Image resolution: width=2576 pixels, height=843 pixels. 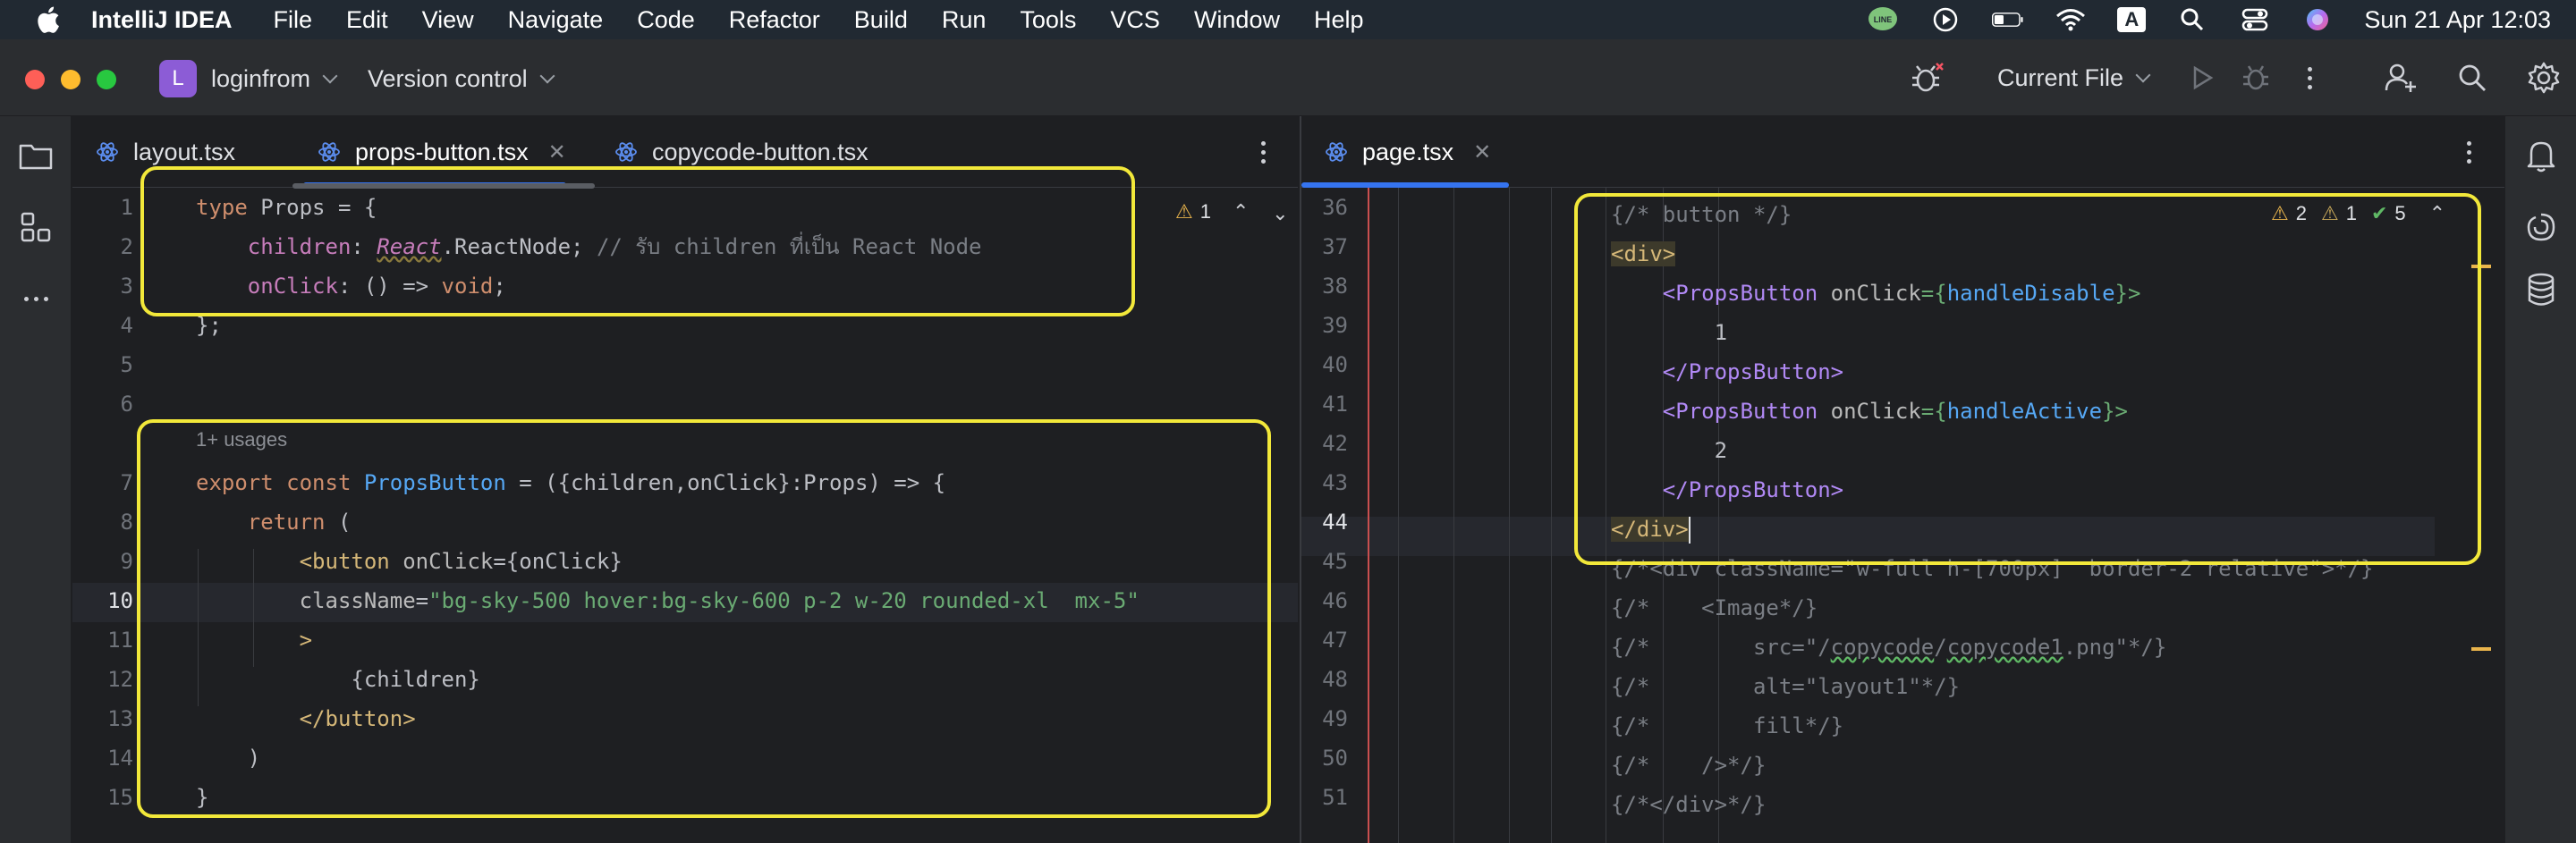 What do you see at coordinates (1335, 364) in the screenshot?
I see `line-number: 40` at bounding box center [1335, 364].